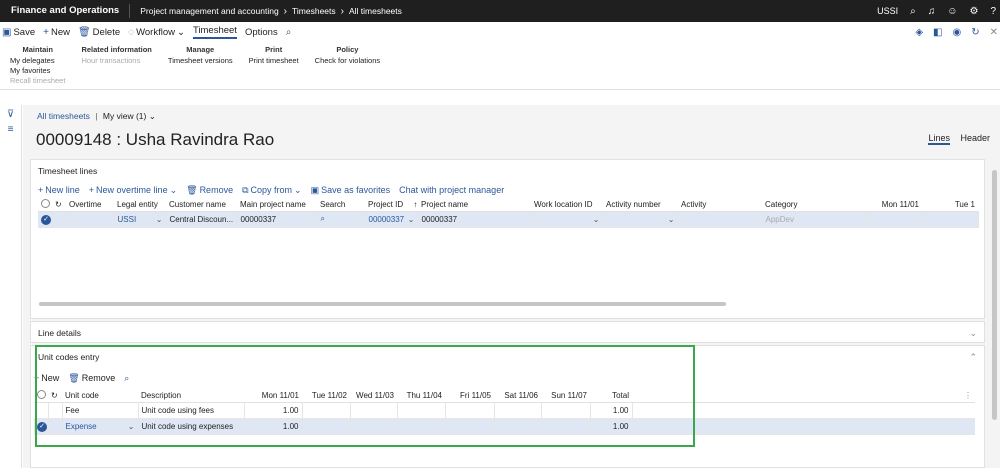 This screenshot has width=1000, height=468. I want to click on timesheet-lines-header: Timesheet lines, so click(507, 171).